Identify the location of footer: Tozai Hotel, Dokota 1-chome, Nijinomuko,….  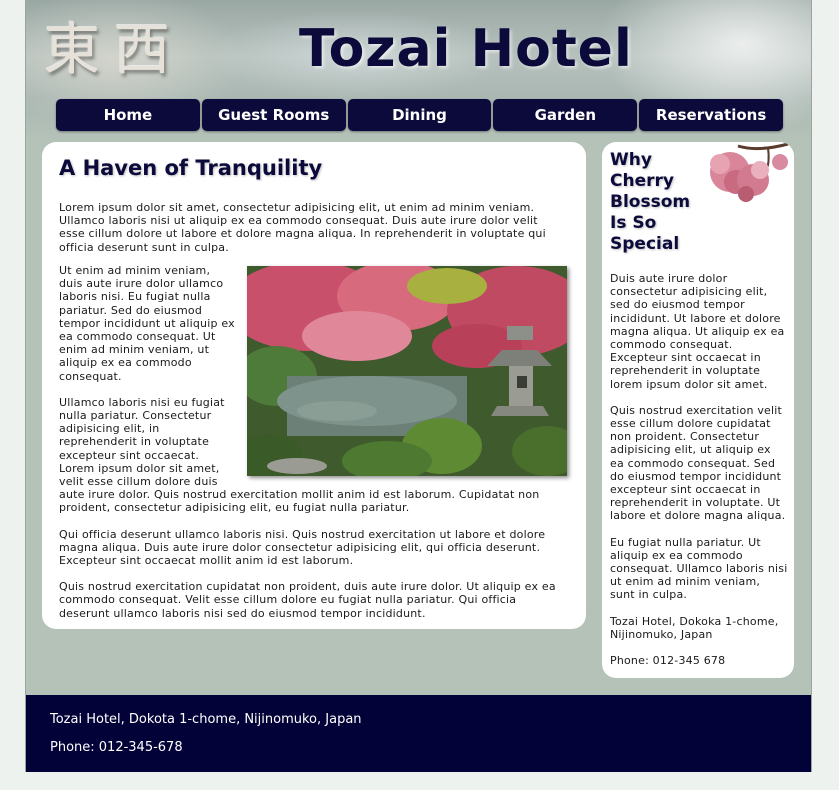
(418, 733).